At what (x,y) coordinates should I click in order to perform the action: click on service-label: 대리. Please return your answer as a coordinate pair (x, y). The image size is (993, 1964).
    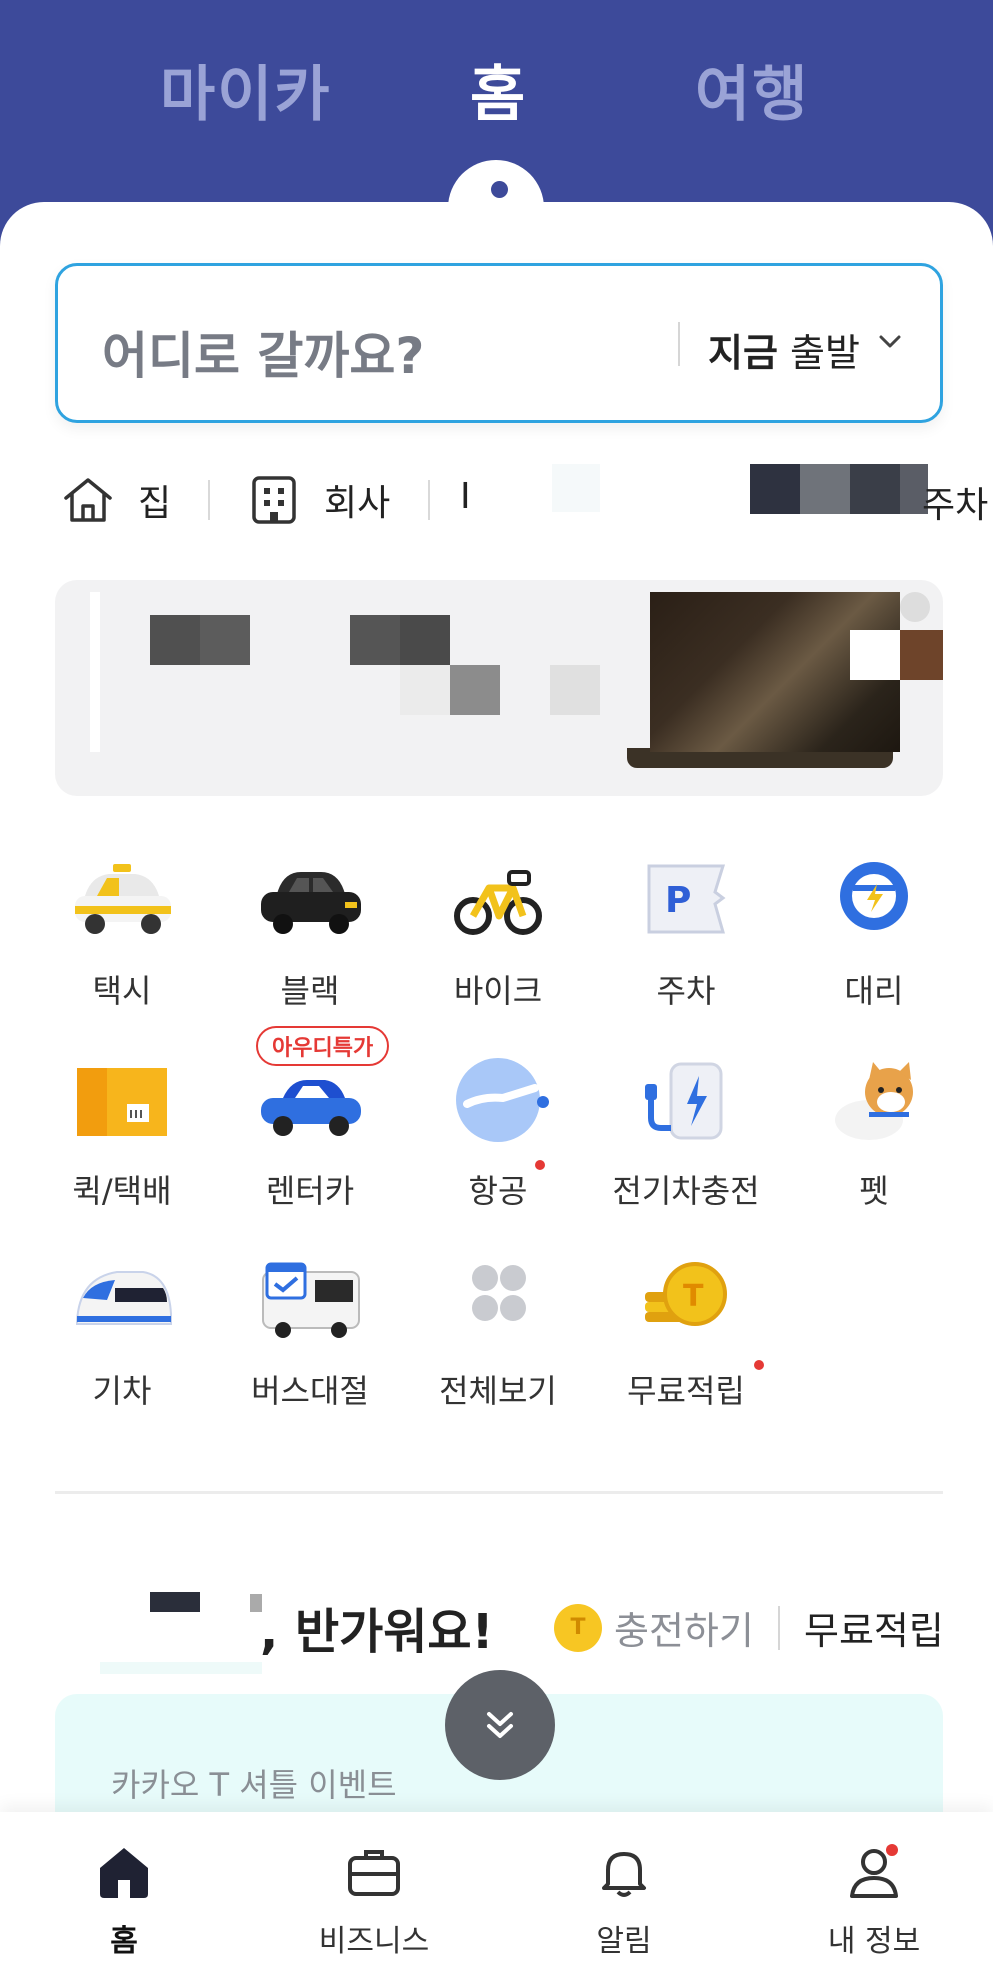
    Looking at the image, I should click on (874, 991).